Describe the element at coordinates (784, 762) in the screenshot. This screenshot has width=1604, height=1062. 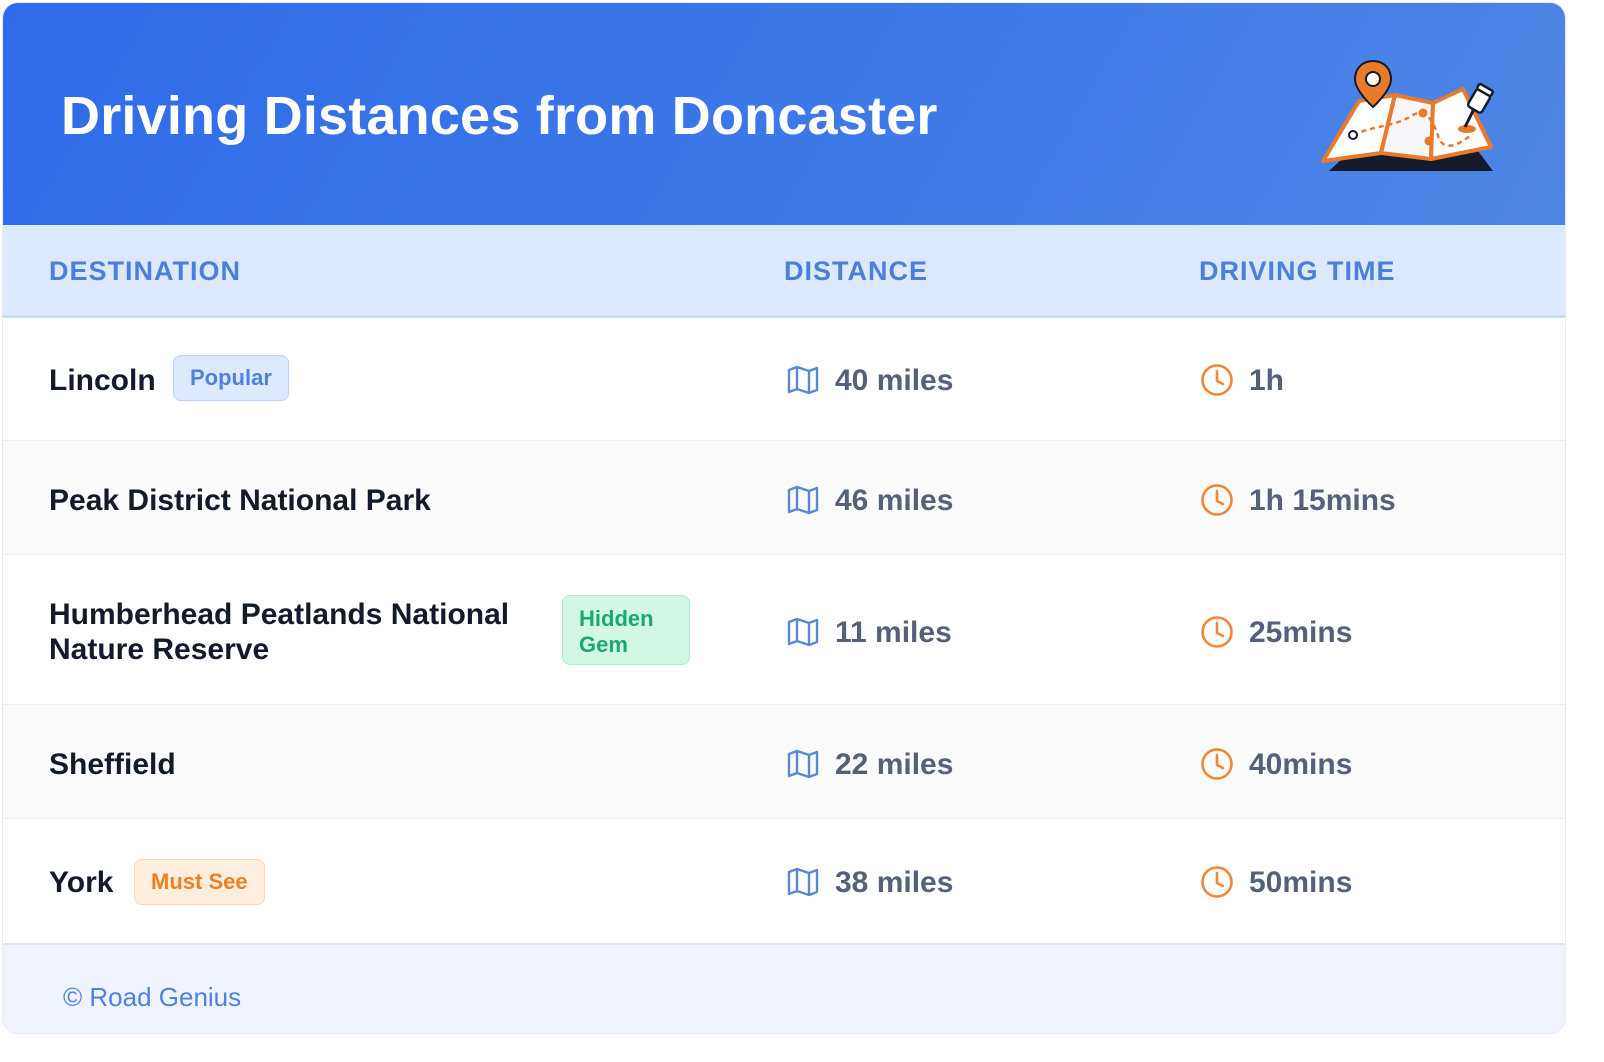
I see `table-row: Sheffield 22 miles 40mins` at that location.